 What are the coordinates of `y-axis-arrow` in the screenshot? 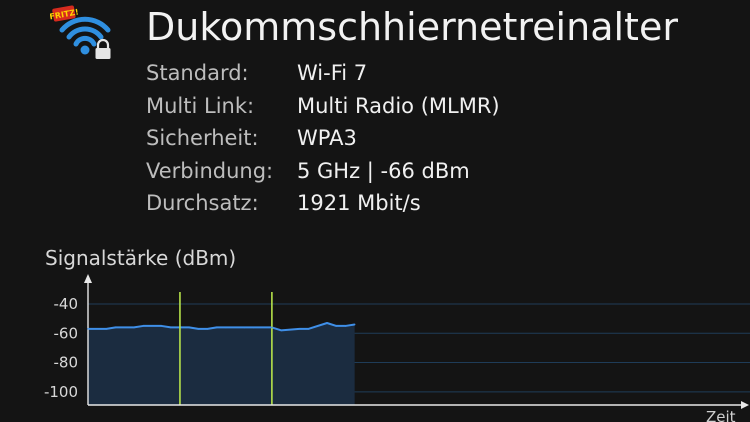 It's located at (88, 278).